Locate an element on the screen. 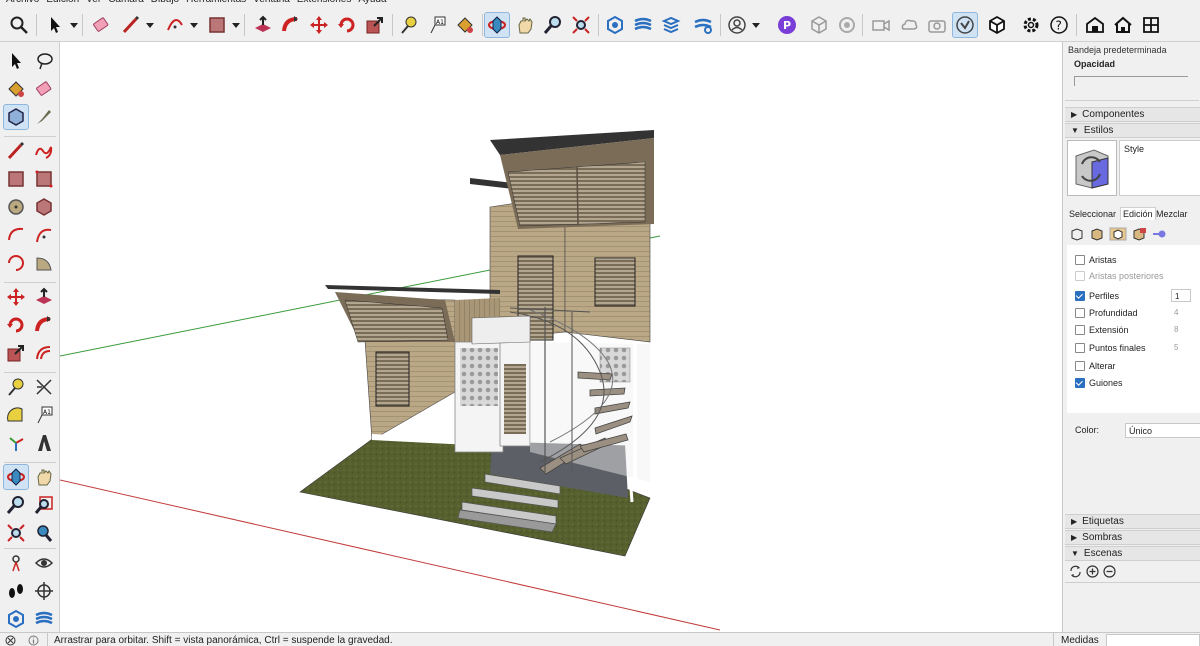 The width and height of the screenshot is (1200, 646). puntos-finales-input: 5 is located at coordinates (1181, 347).